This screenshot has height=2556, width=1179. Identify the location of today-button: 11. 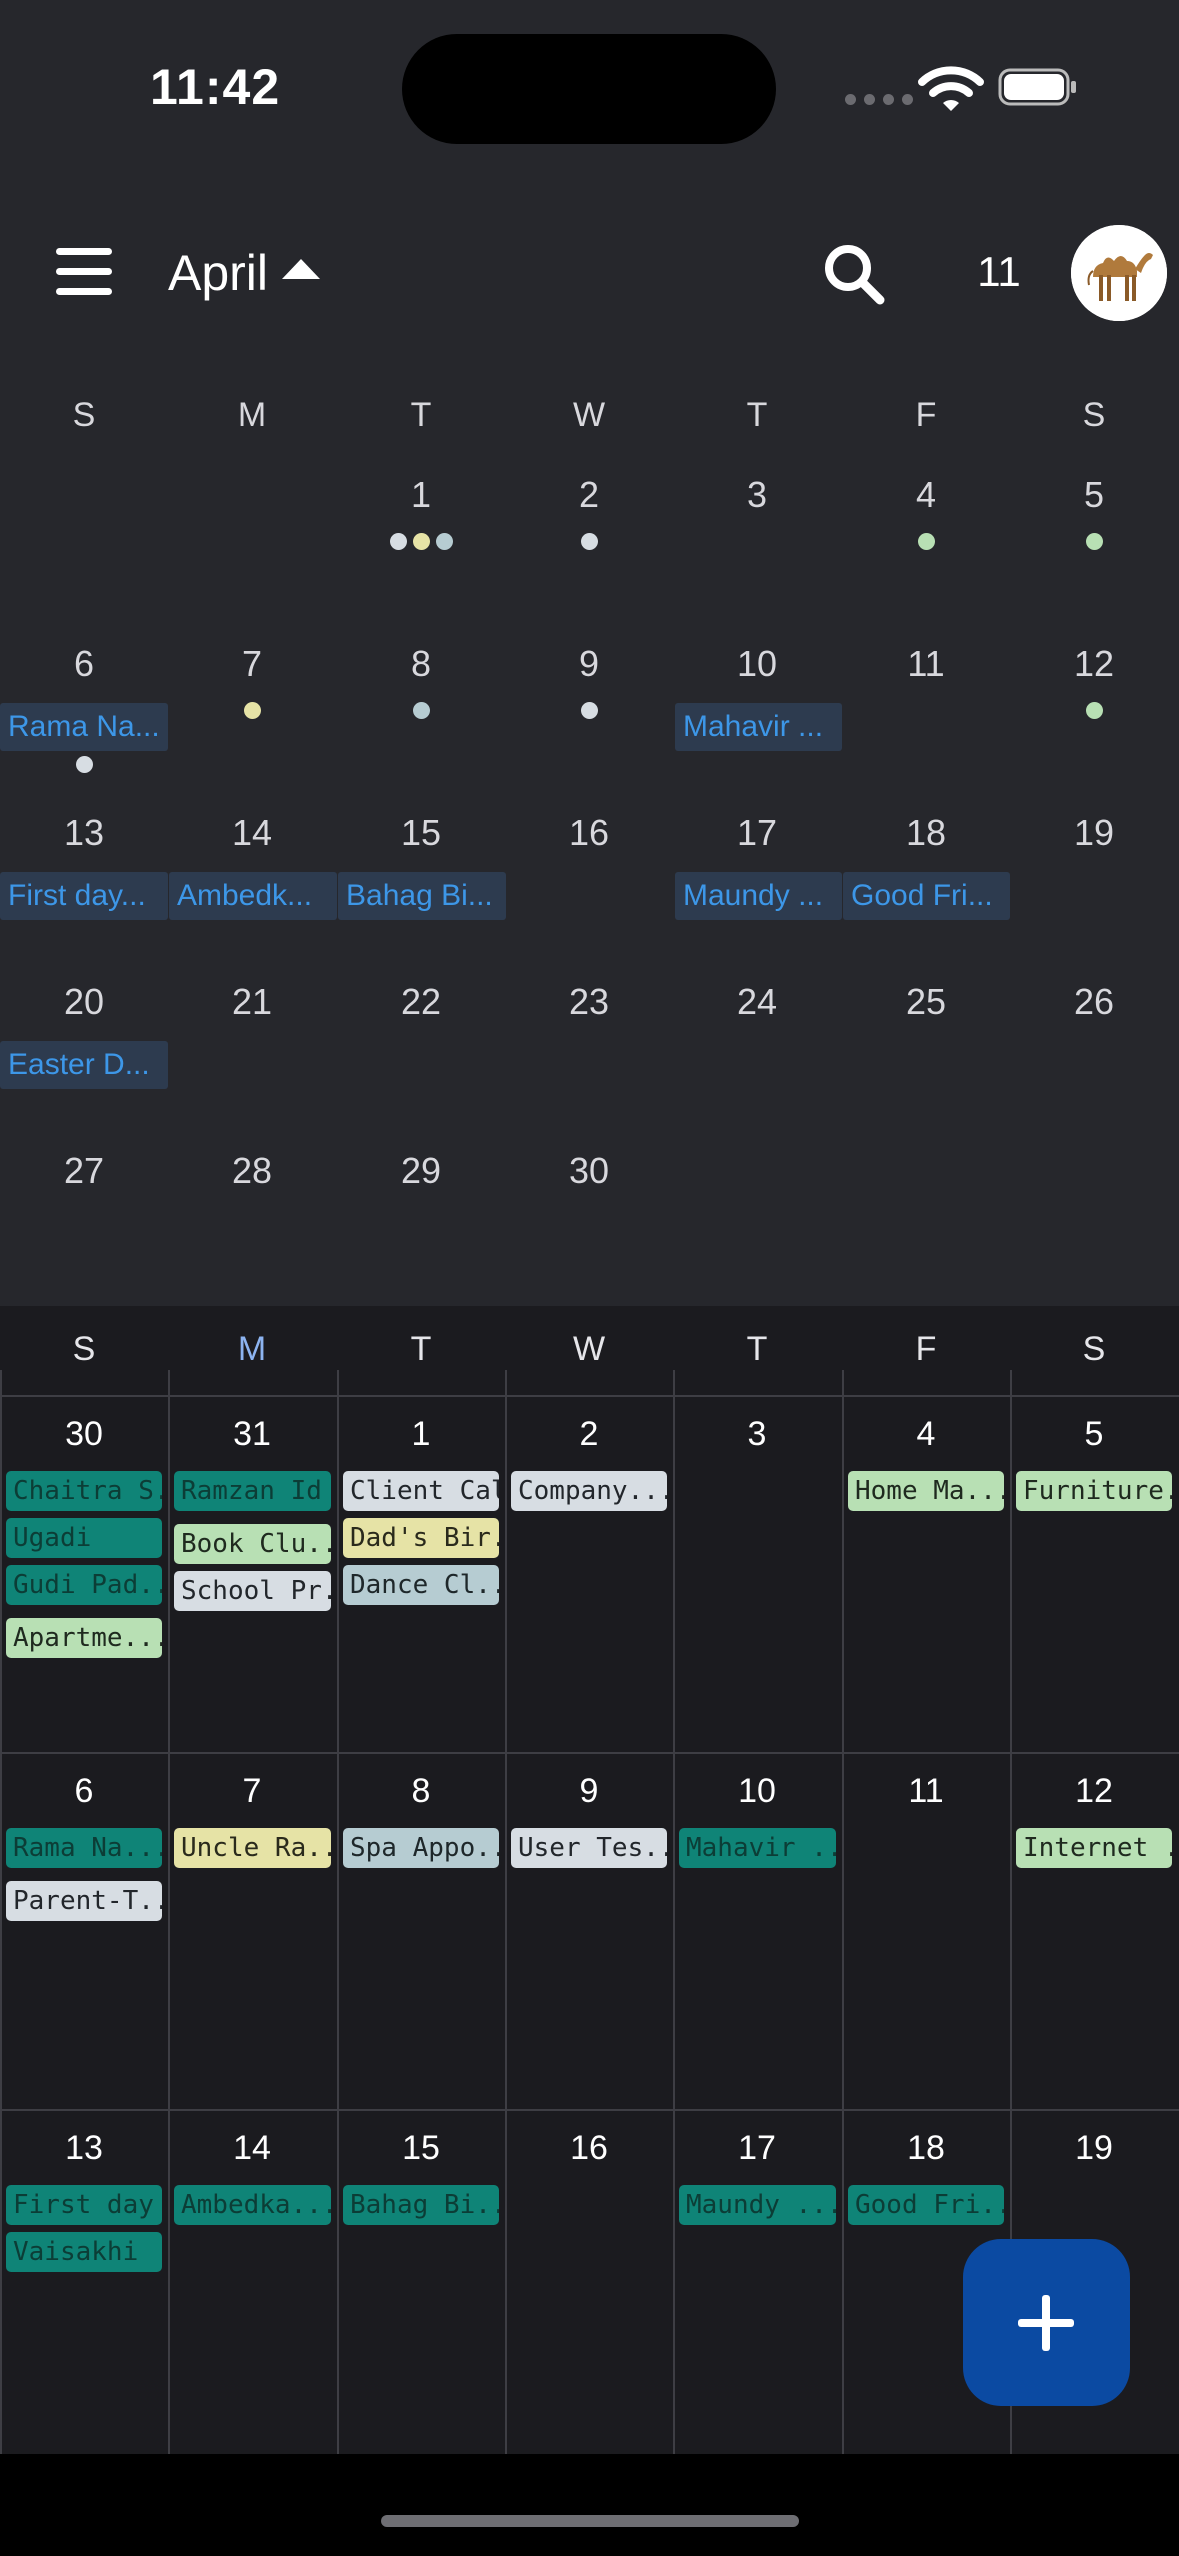
(999, 272).